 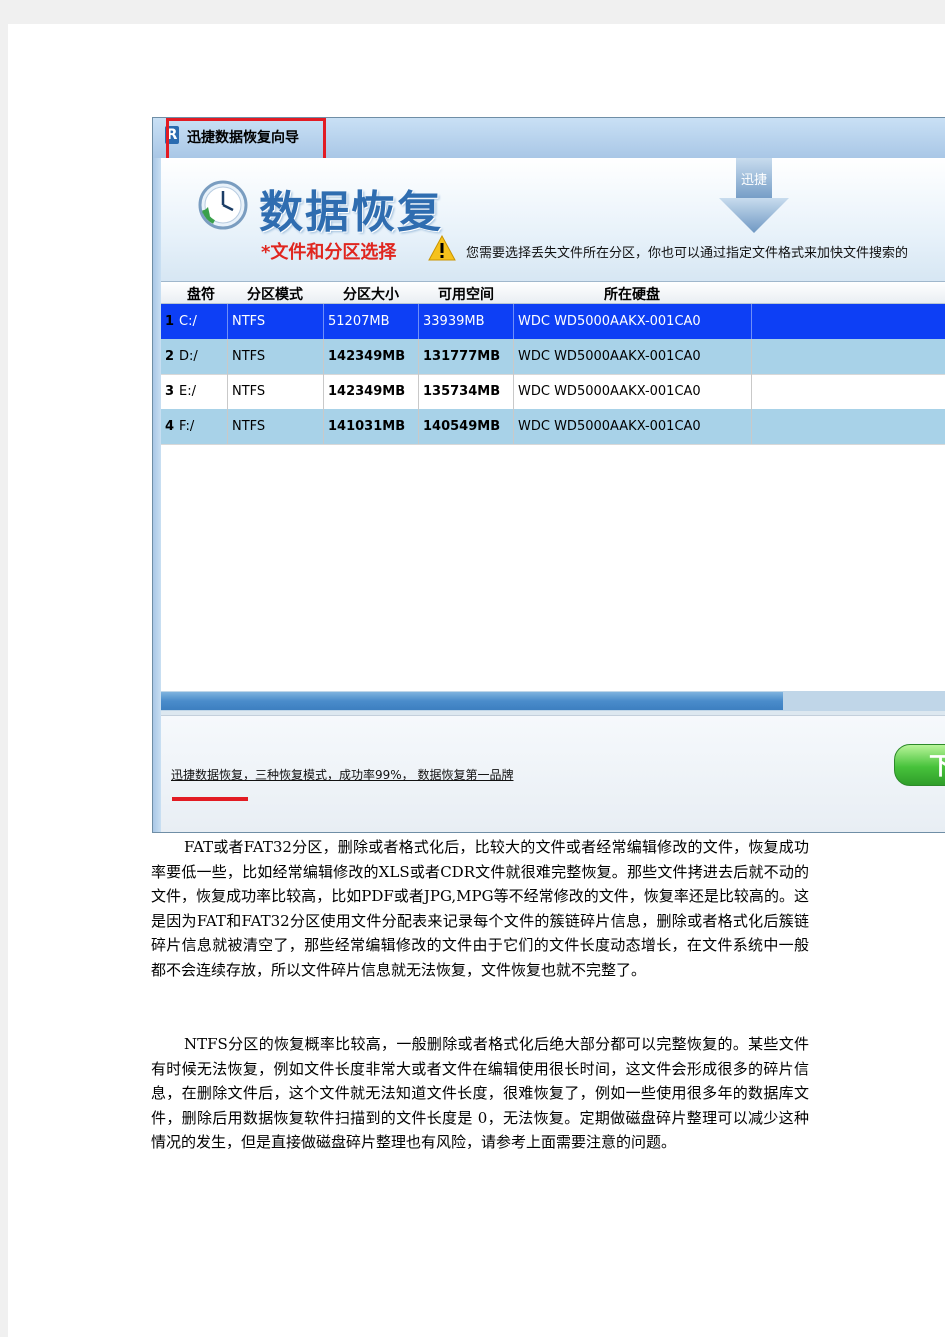 What do you see at coordinates (223, 205) in the screenshot?
I see `clock-icon` at bounding box center [223, 205].